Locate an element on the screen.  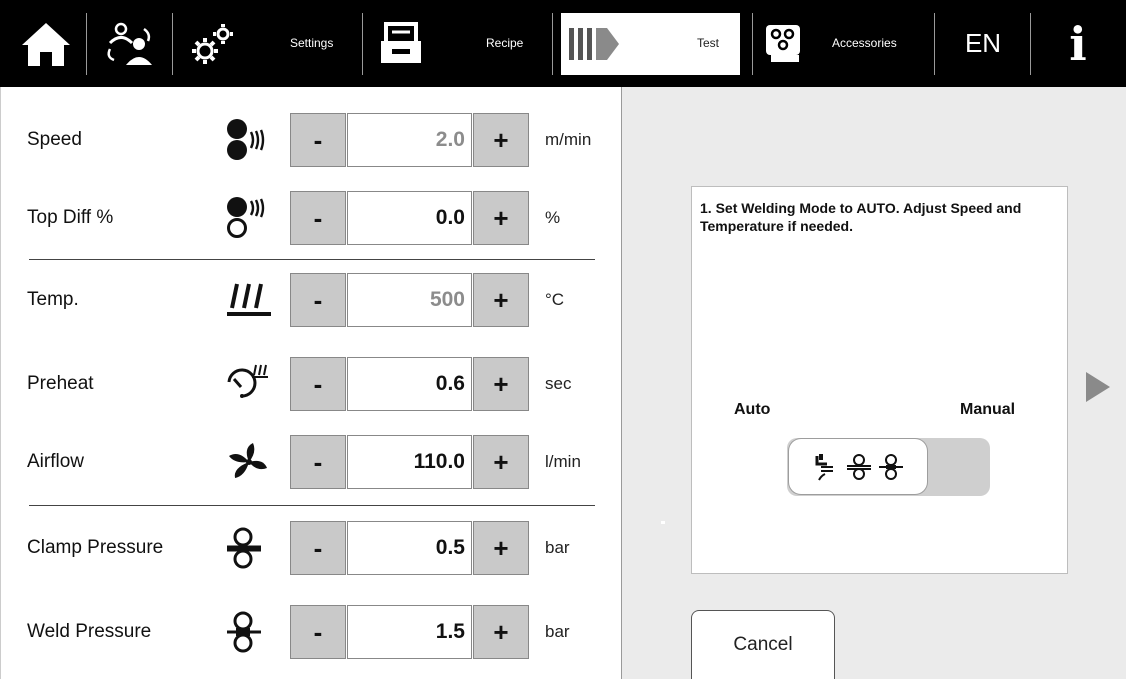
top-diff-value-field: 0.0 is located at coordinates (409, 218).